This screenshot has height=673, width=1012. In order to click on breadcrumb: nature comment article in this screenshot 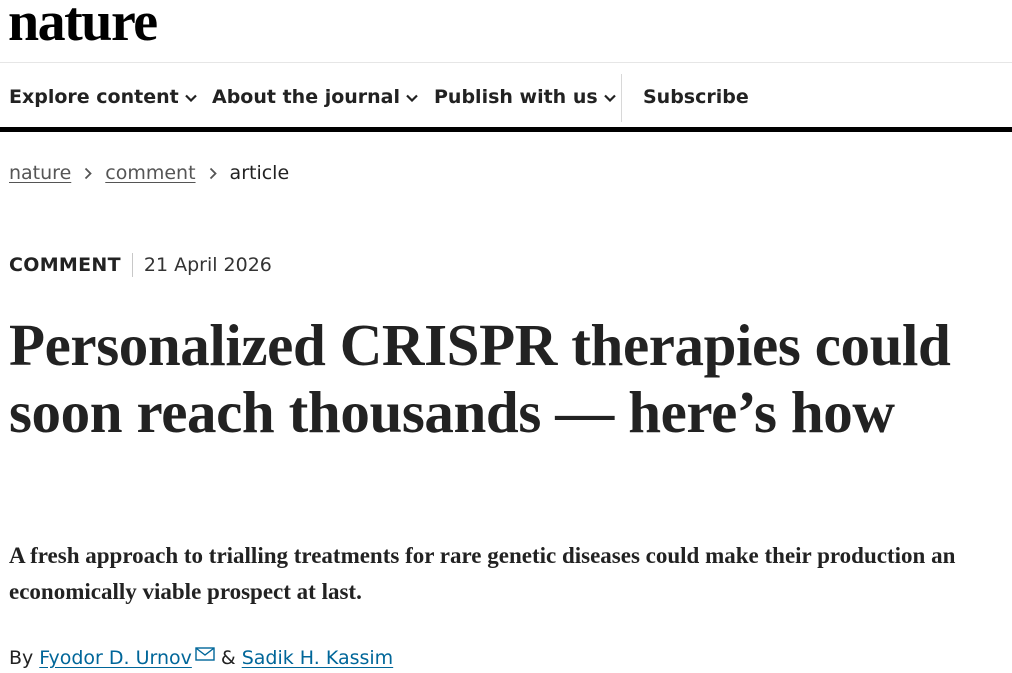, I will do `click(149, 173)`.